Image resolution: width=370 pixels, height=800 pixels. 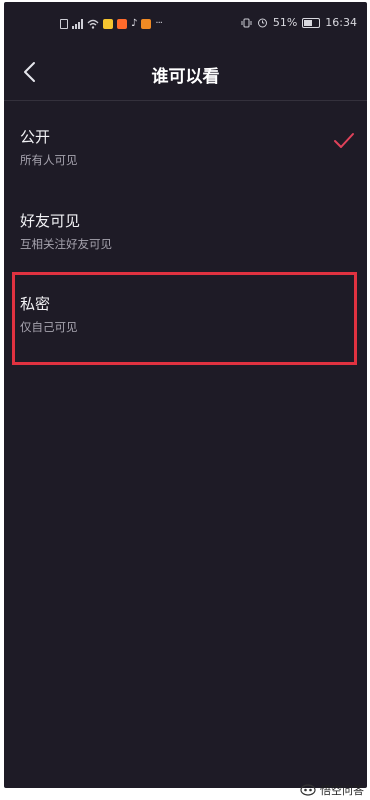 What do you see at coordinates (342, 790) in the screenshot?
I see `watermark-text: 悟空问答` at bounding box center [342, 790].